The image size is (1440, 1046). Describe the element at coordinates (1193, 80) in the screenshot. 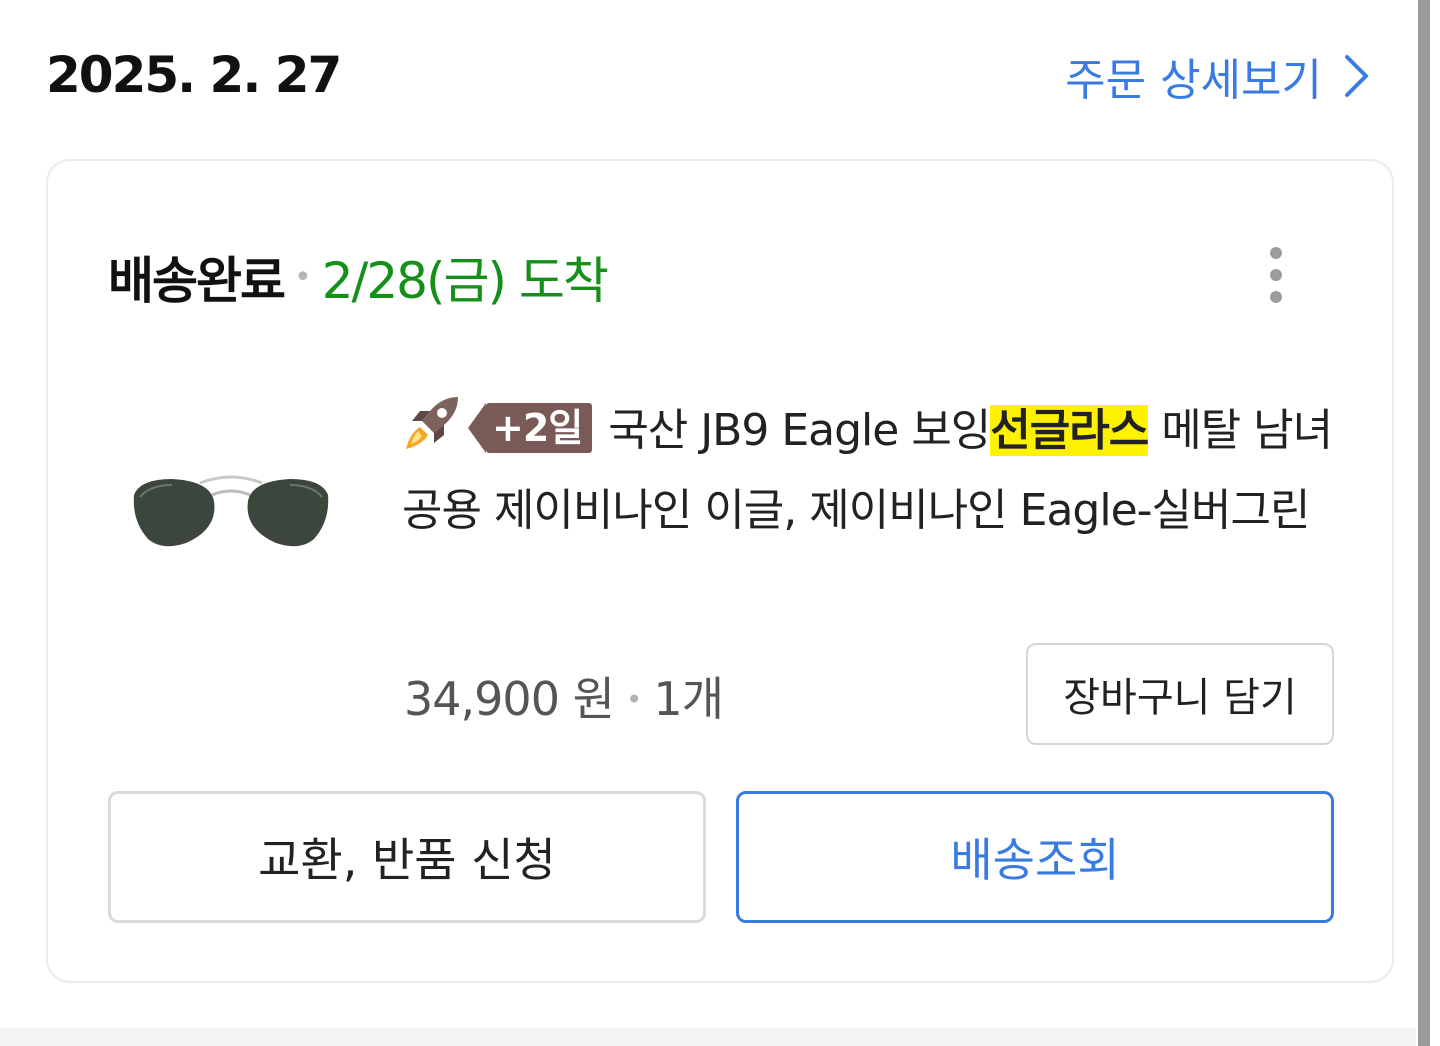

I see `order-detail-label: 주문 상세보기` at that location.